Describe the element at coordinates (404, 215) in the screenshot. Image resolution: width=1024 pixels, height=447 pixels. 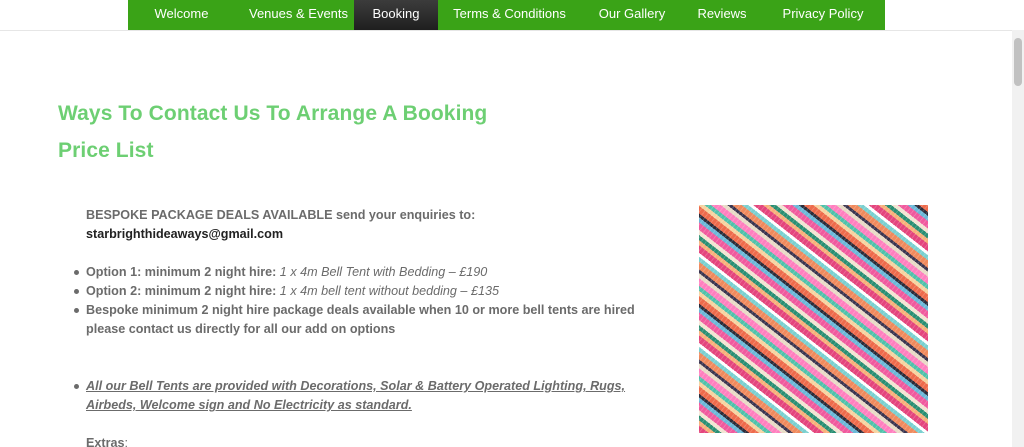
I see `bespoke-text: send your enquiries to:` at that location.